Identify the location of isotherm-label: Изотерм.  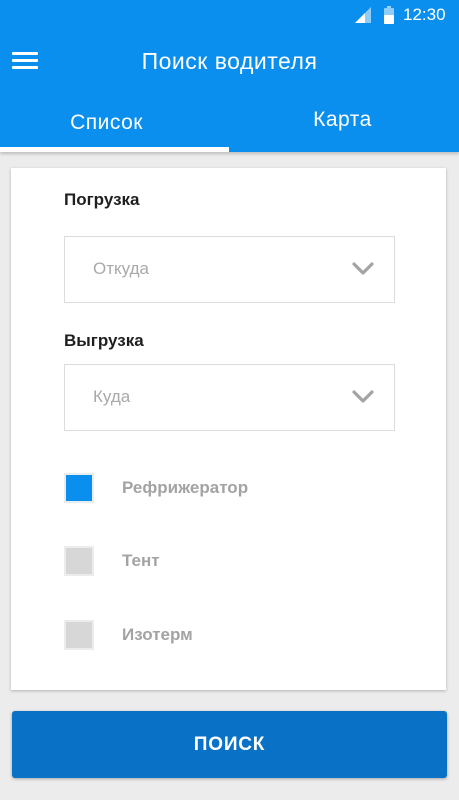
(157, 634).